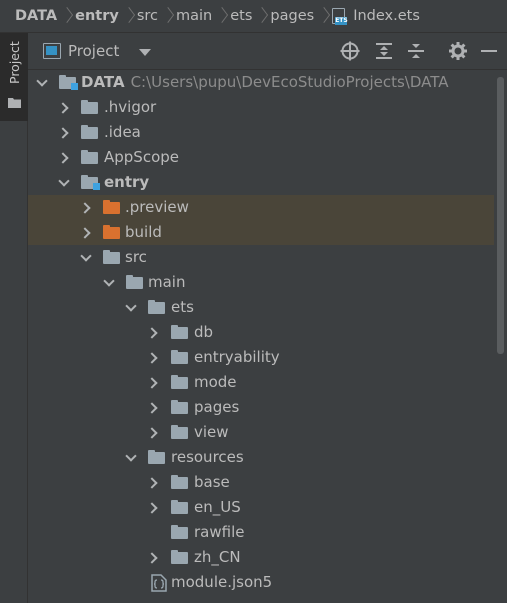 Image resolution: width=507 pixels, height=603 pixels. Describe the element at coordinates (130, 107) in the screenshot. I see `tree-item-label: .hvigor` at that location.